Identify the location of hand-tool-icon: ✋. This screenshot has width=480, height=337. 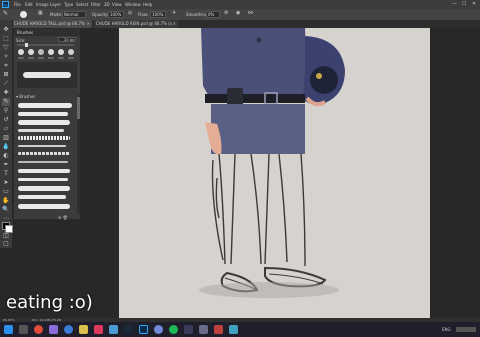
(6, 201).